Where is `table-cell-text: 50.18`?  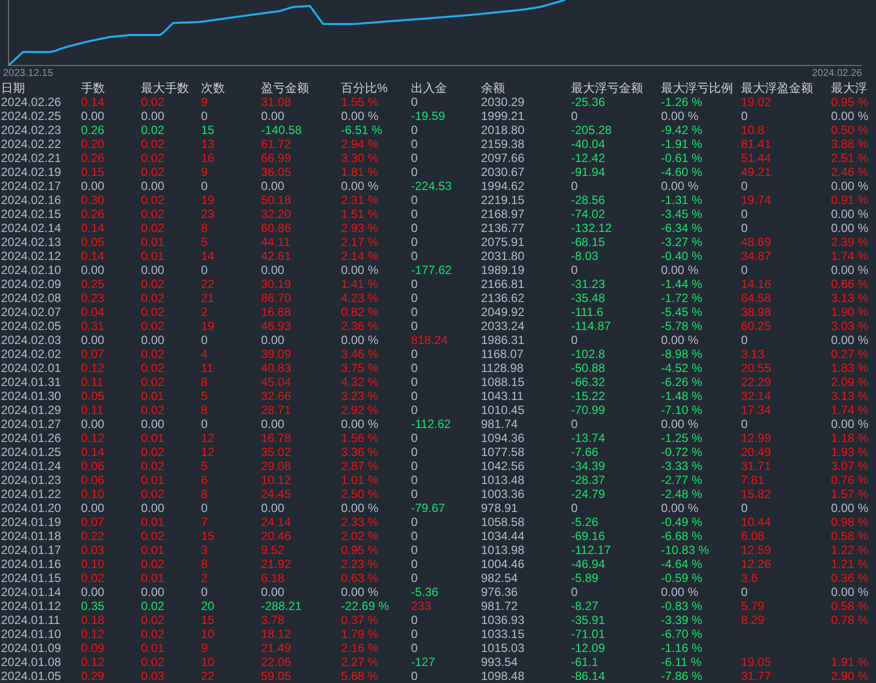 table-cell-text: 50.18 is located at coordinates (276, 200).